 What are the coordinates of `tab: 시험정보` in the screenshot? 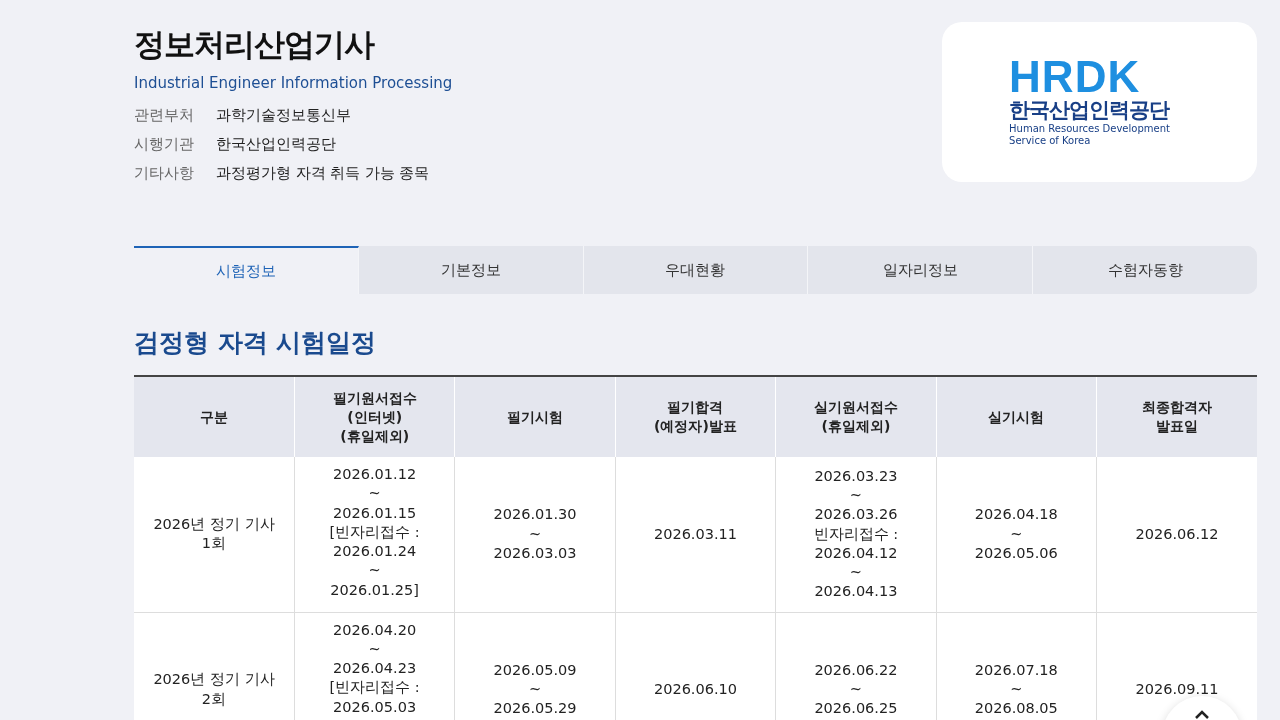 It's located at (246, 270).